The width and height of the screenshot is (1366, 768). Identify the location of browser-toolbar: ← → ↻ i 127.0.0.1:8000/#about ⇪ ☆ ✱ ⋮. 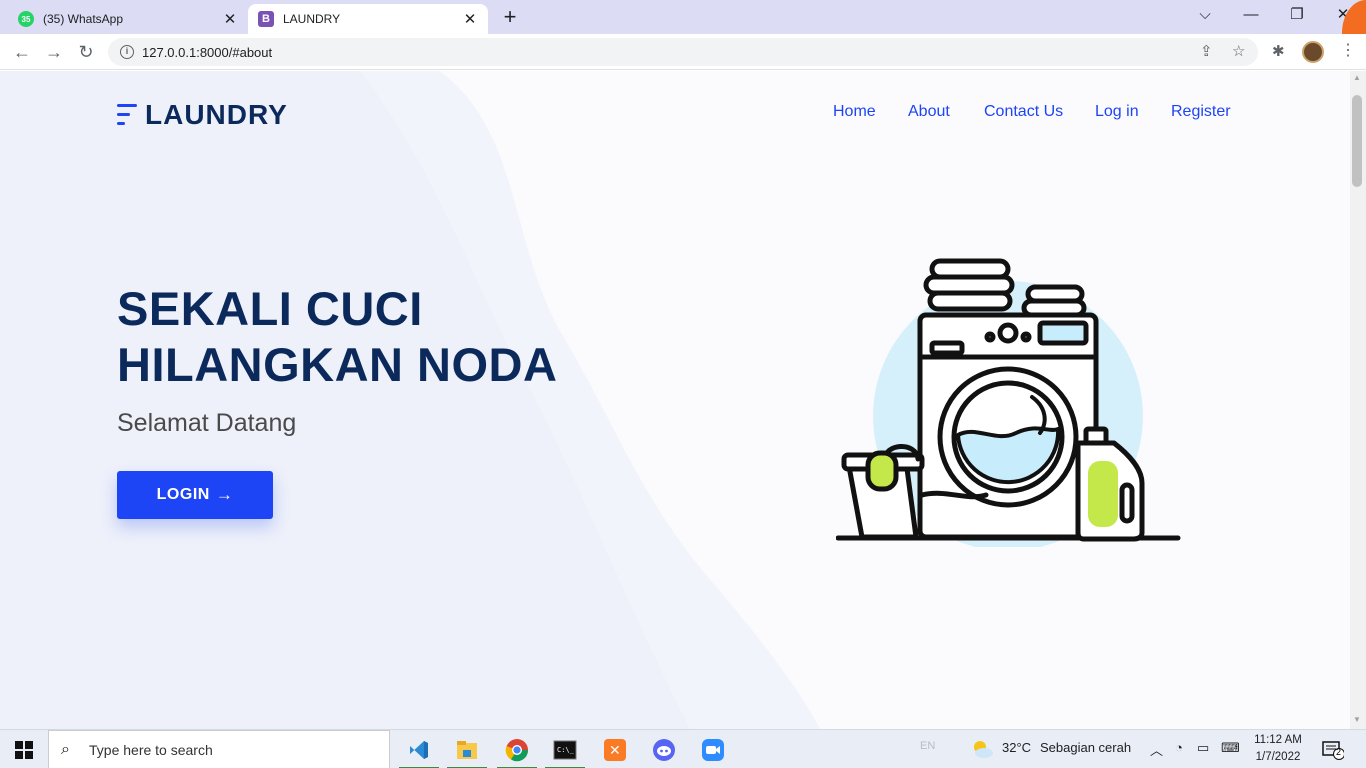
(683, 52).